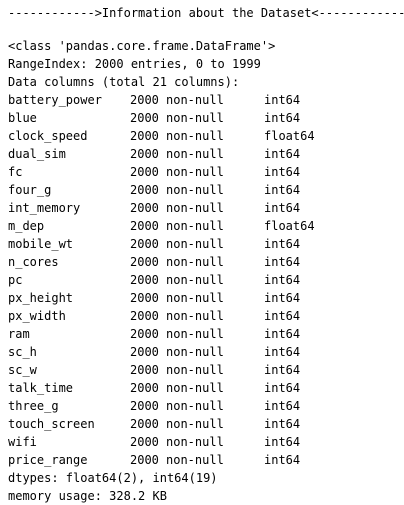  What do you see at coordinates (55, 100) in the screenshot?
I see `column-name: battery_power` at bounding box center [55, 100].